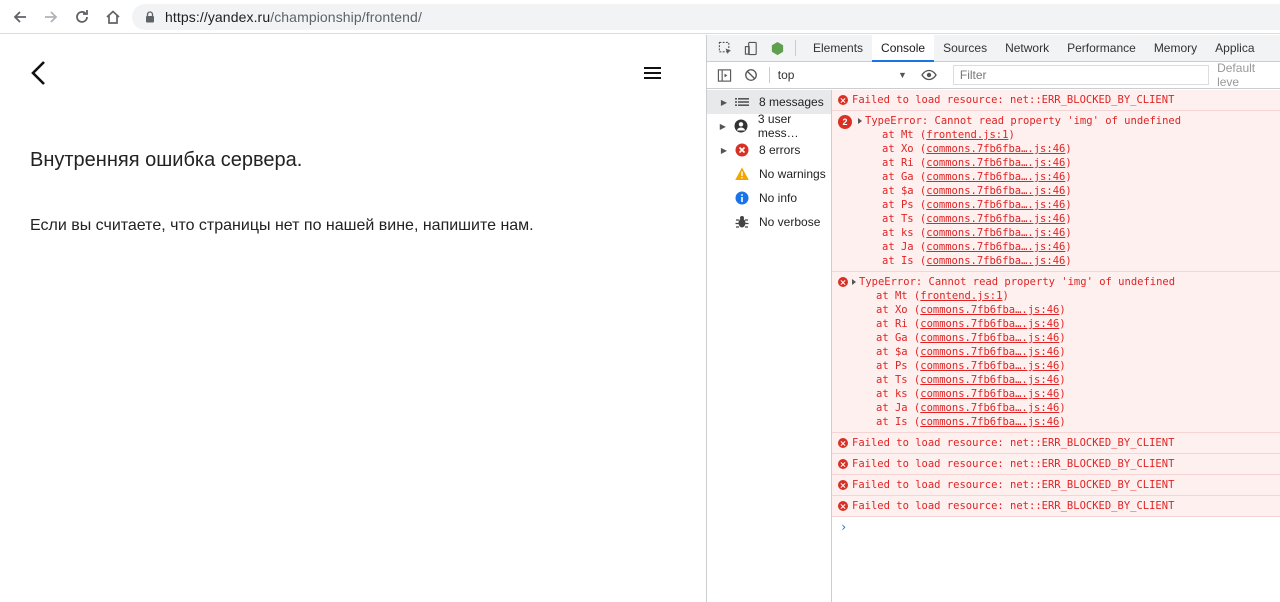 Image resolution: width=1280 pixels, height=602 pixels. I want to click on arrow-right-icon, so click(51, 16).